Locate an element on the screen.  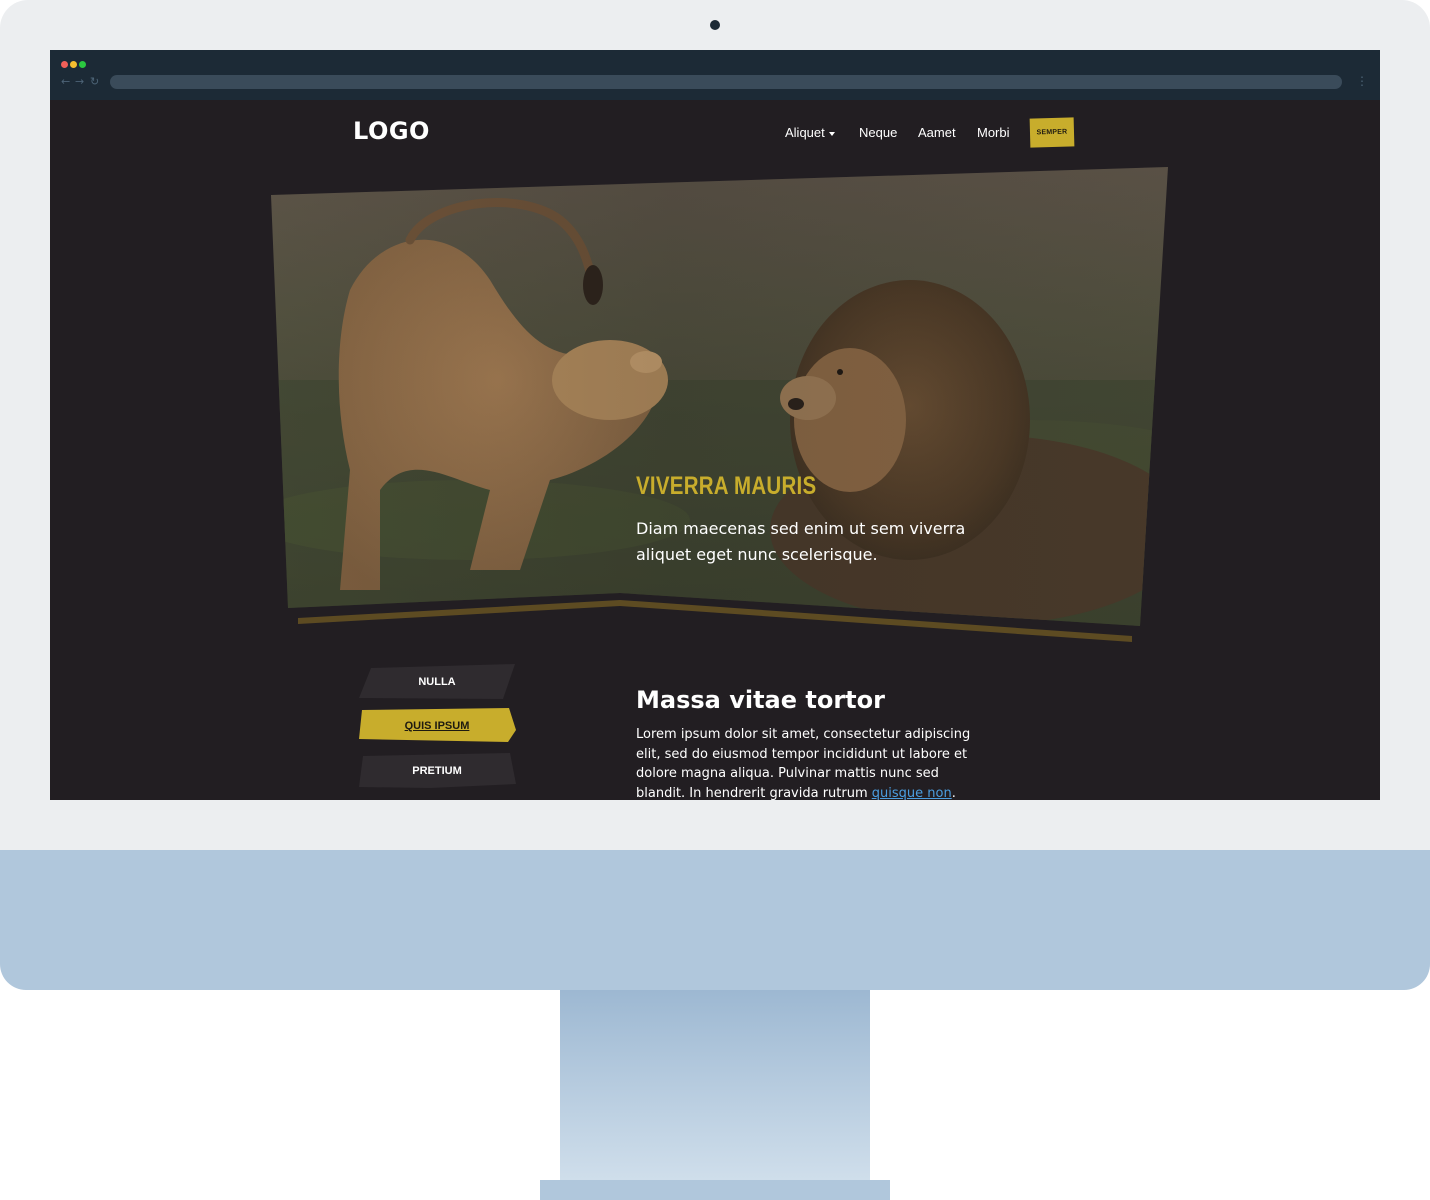
nav-item-aliquet: Aliquet is located at coordinates (810, 132).